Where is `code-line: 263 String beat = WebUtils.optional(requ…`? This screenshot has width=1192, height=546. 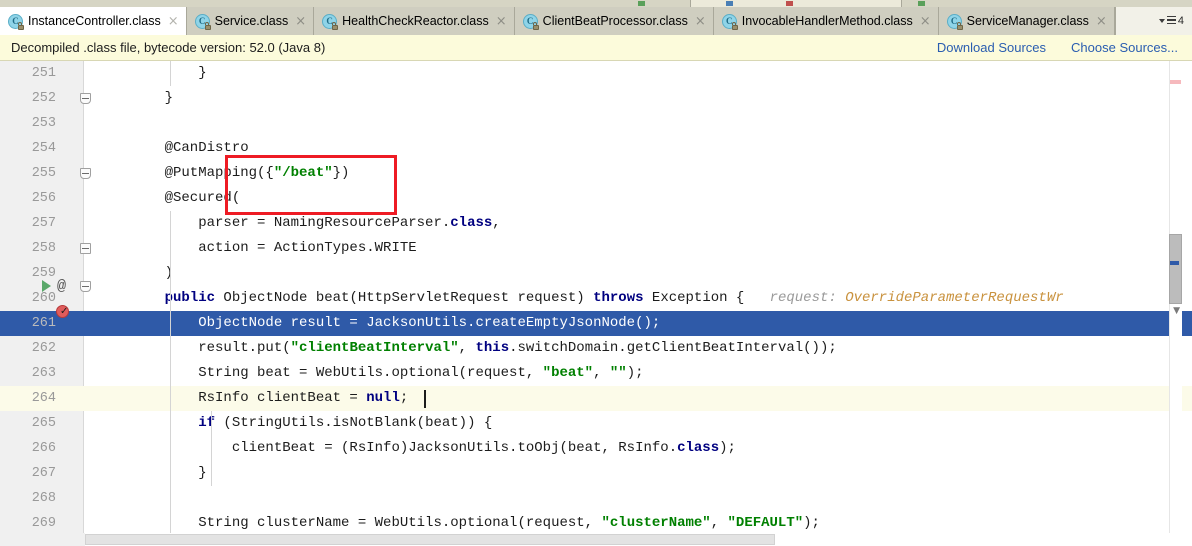
code-line: 263 String beat = WebUtils.optional(requ… is located at coordinates (596, 373).